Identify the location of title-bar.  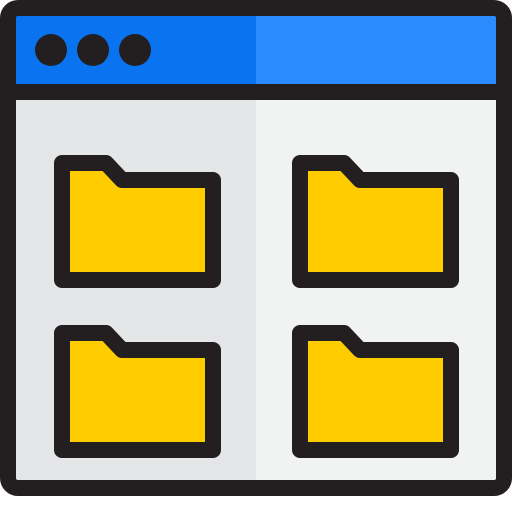
(93, 50).